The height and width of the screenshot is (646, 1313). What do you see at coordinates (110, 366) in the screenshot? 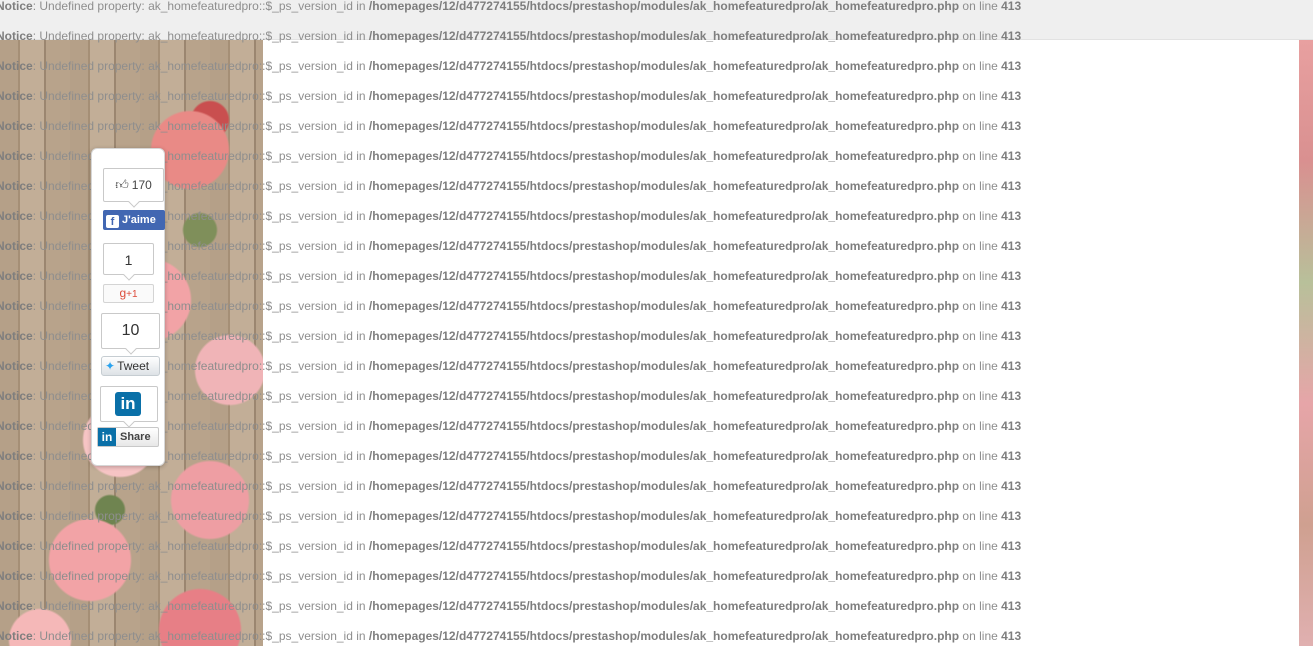
I see `twitter-bird-icon: ✦` at bounding box center [110, 366].